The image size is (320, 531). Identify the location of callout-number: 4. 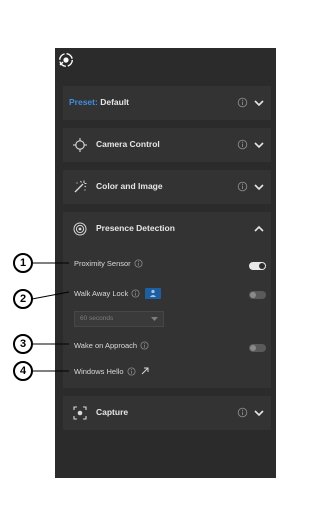
(23, 371).